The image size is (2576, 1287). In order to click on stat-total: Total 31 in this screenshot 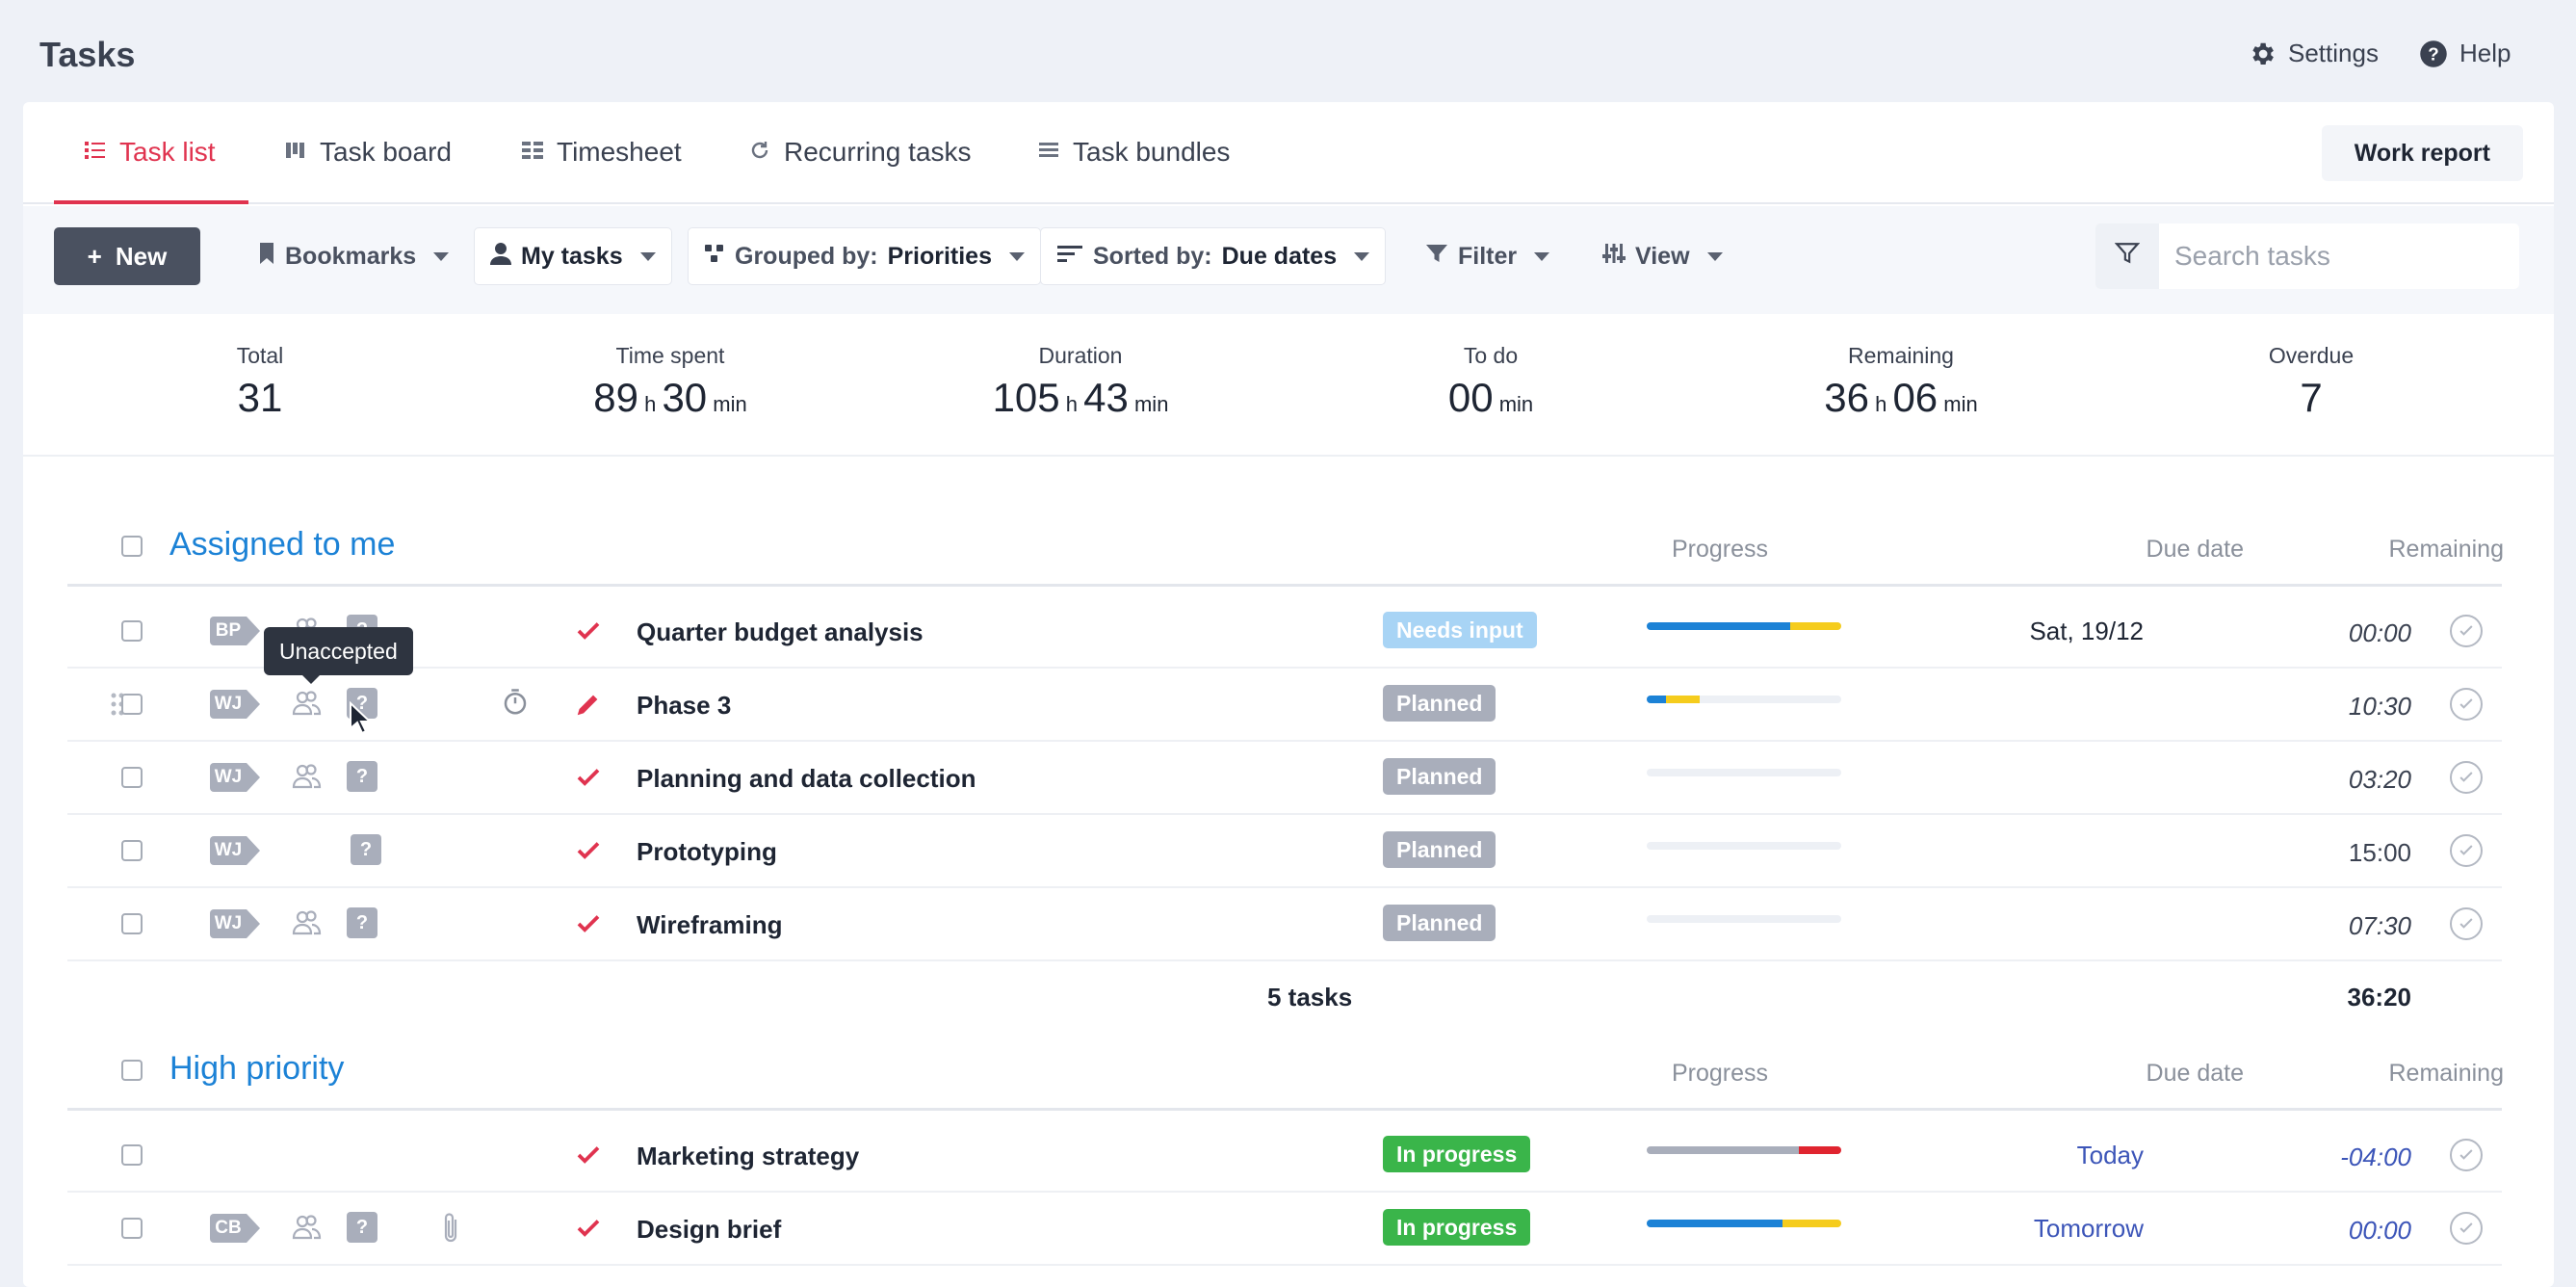, I will do `click(260, 382)`.